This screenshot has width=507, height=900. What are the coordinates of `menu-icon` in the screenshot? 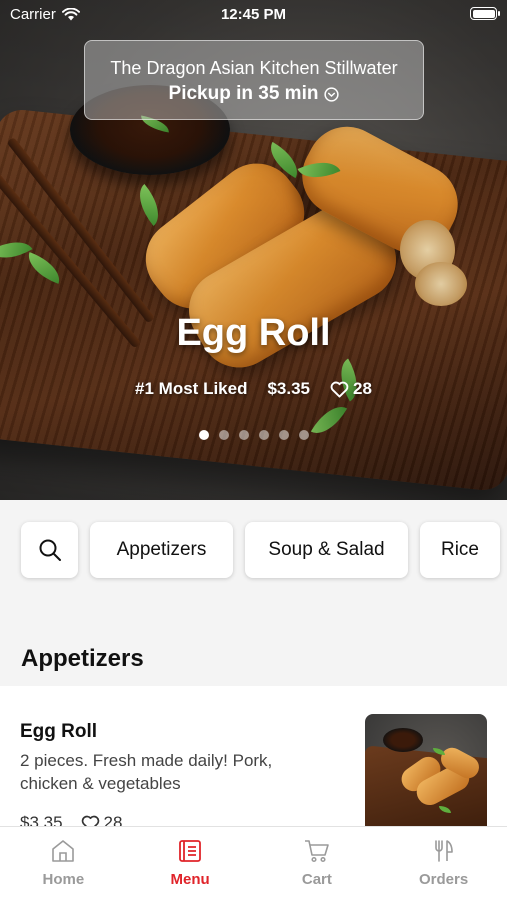 It's located at (190, 851).